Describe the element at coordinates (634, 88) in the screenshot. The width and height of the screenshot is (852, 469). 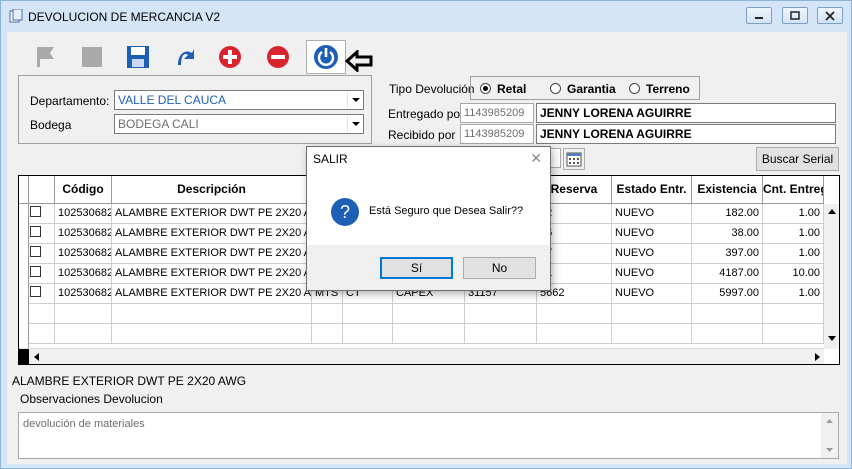
I see `radio-dot` at that location.